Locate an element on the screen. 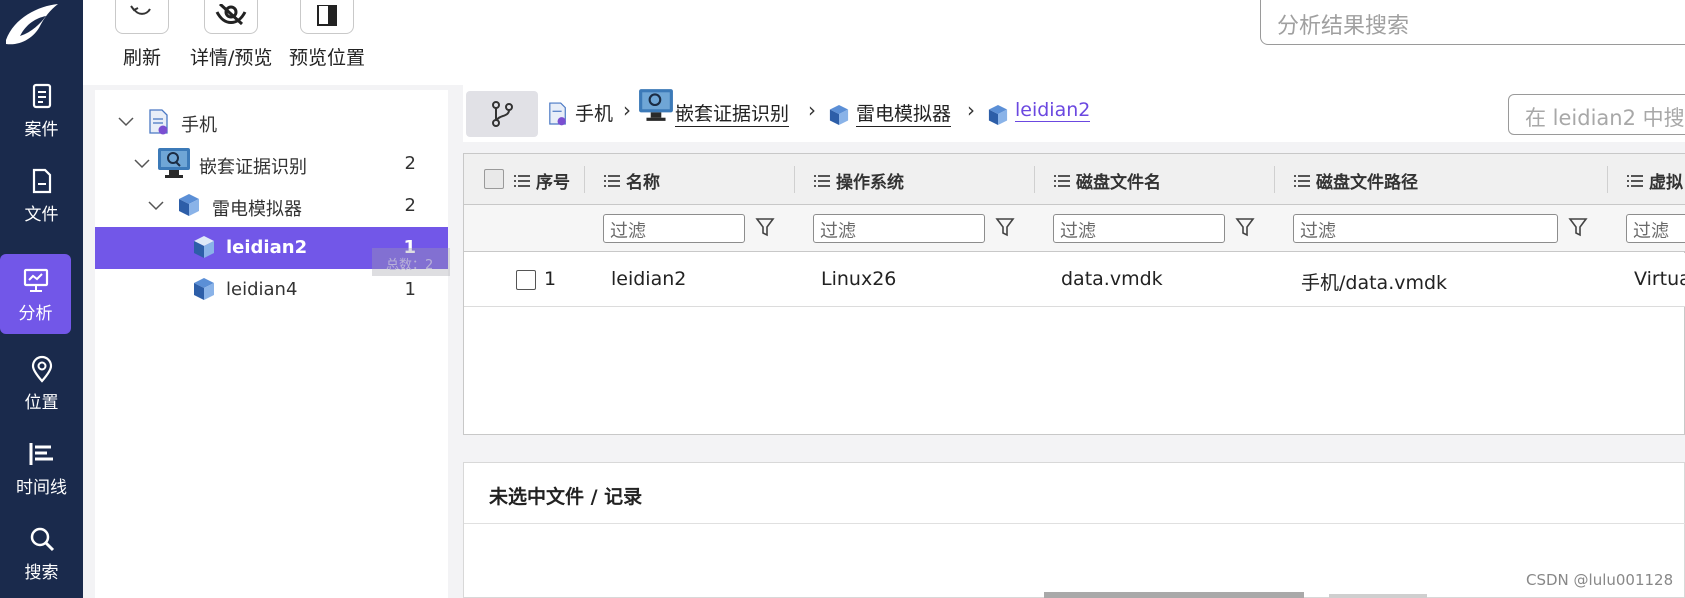 The image size is (1685, 598). app-logo-icon is located at coordinates (32, 24).